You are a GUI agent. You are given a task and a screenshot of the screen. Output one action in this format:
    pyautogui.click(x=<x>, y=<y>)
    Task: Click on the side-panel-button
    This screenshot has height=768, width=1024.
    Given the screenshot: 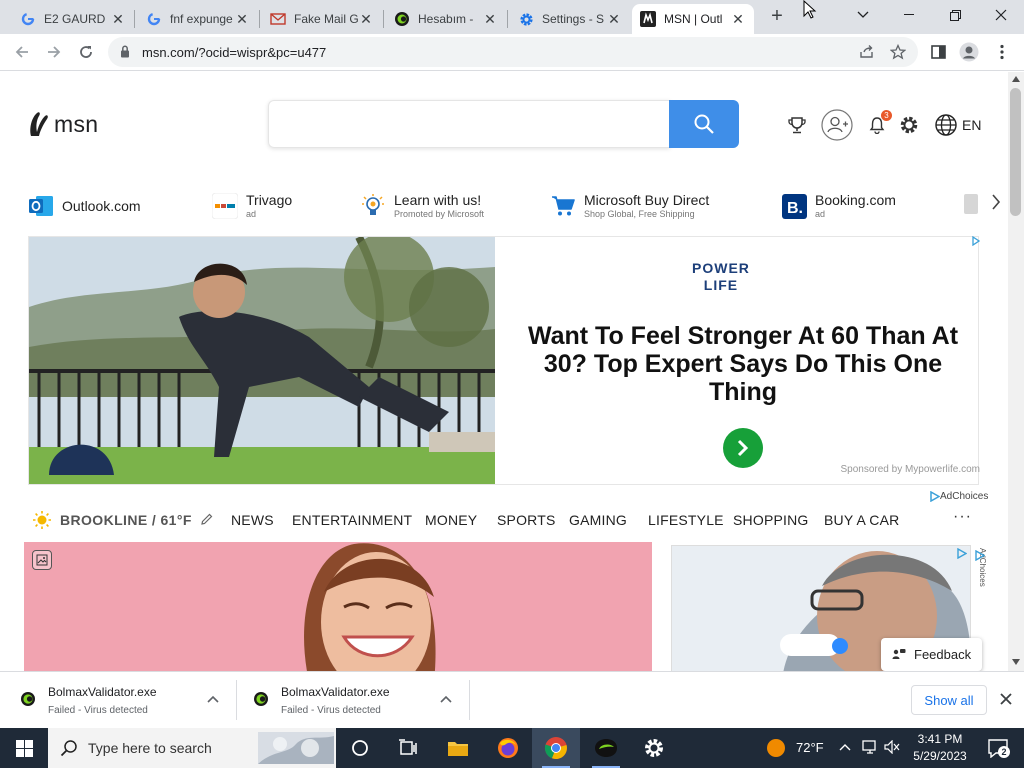 What is the action you would take?
    pyautogui.click(x=938, y=52)
    